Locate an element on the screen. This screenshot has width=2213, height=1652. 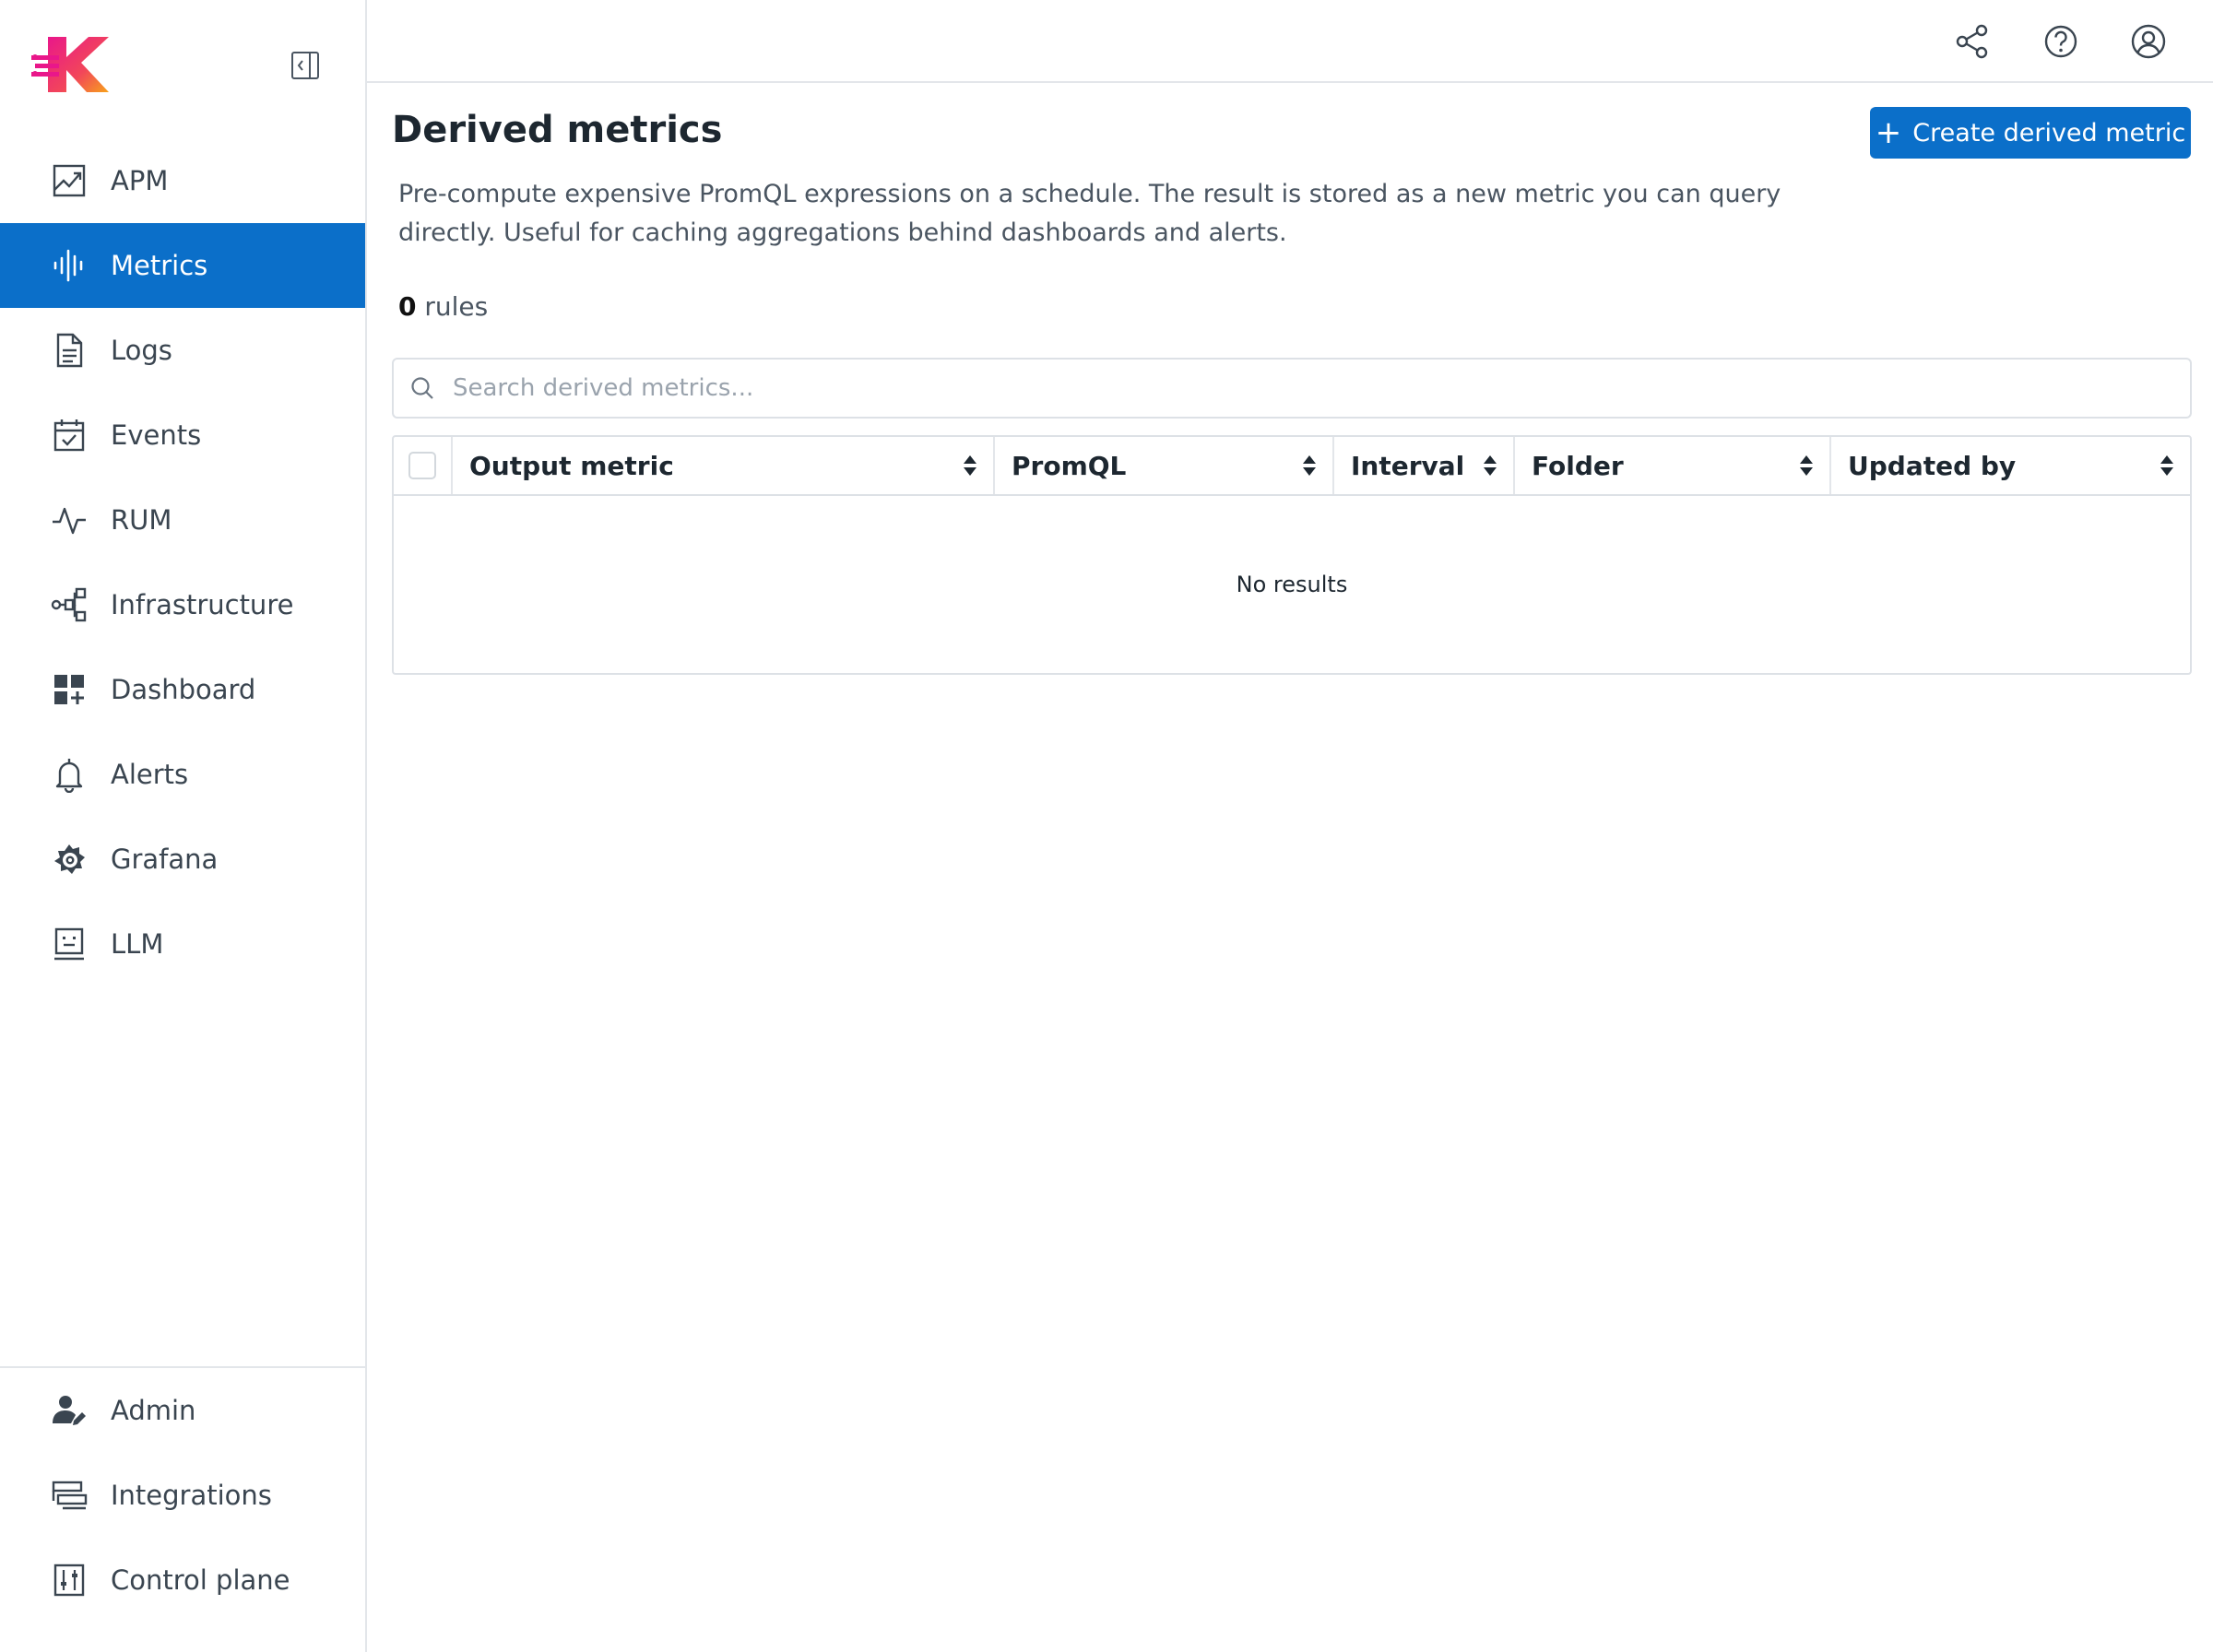
sidebar-item-rum: RUM is located at coordinates (182, 520).